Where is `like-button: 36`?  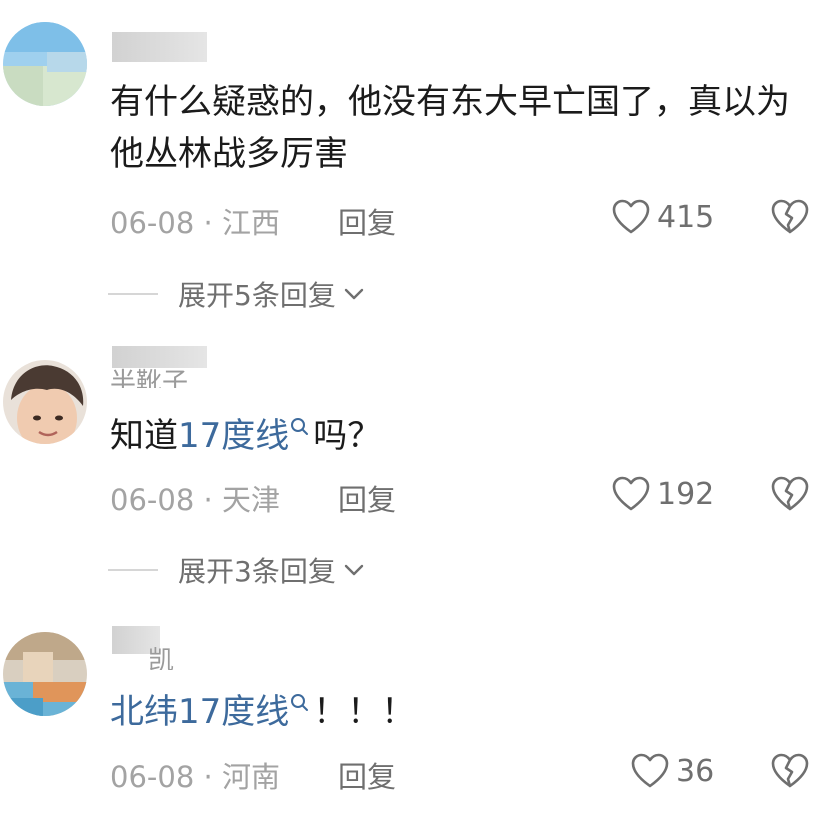
like-button: 36 is located at coordinates (672, 771).